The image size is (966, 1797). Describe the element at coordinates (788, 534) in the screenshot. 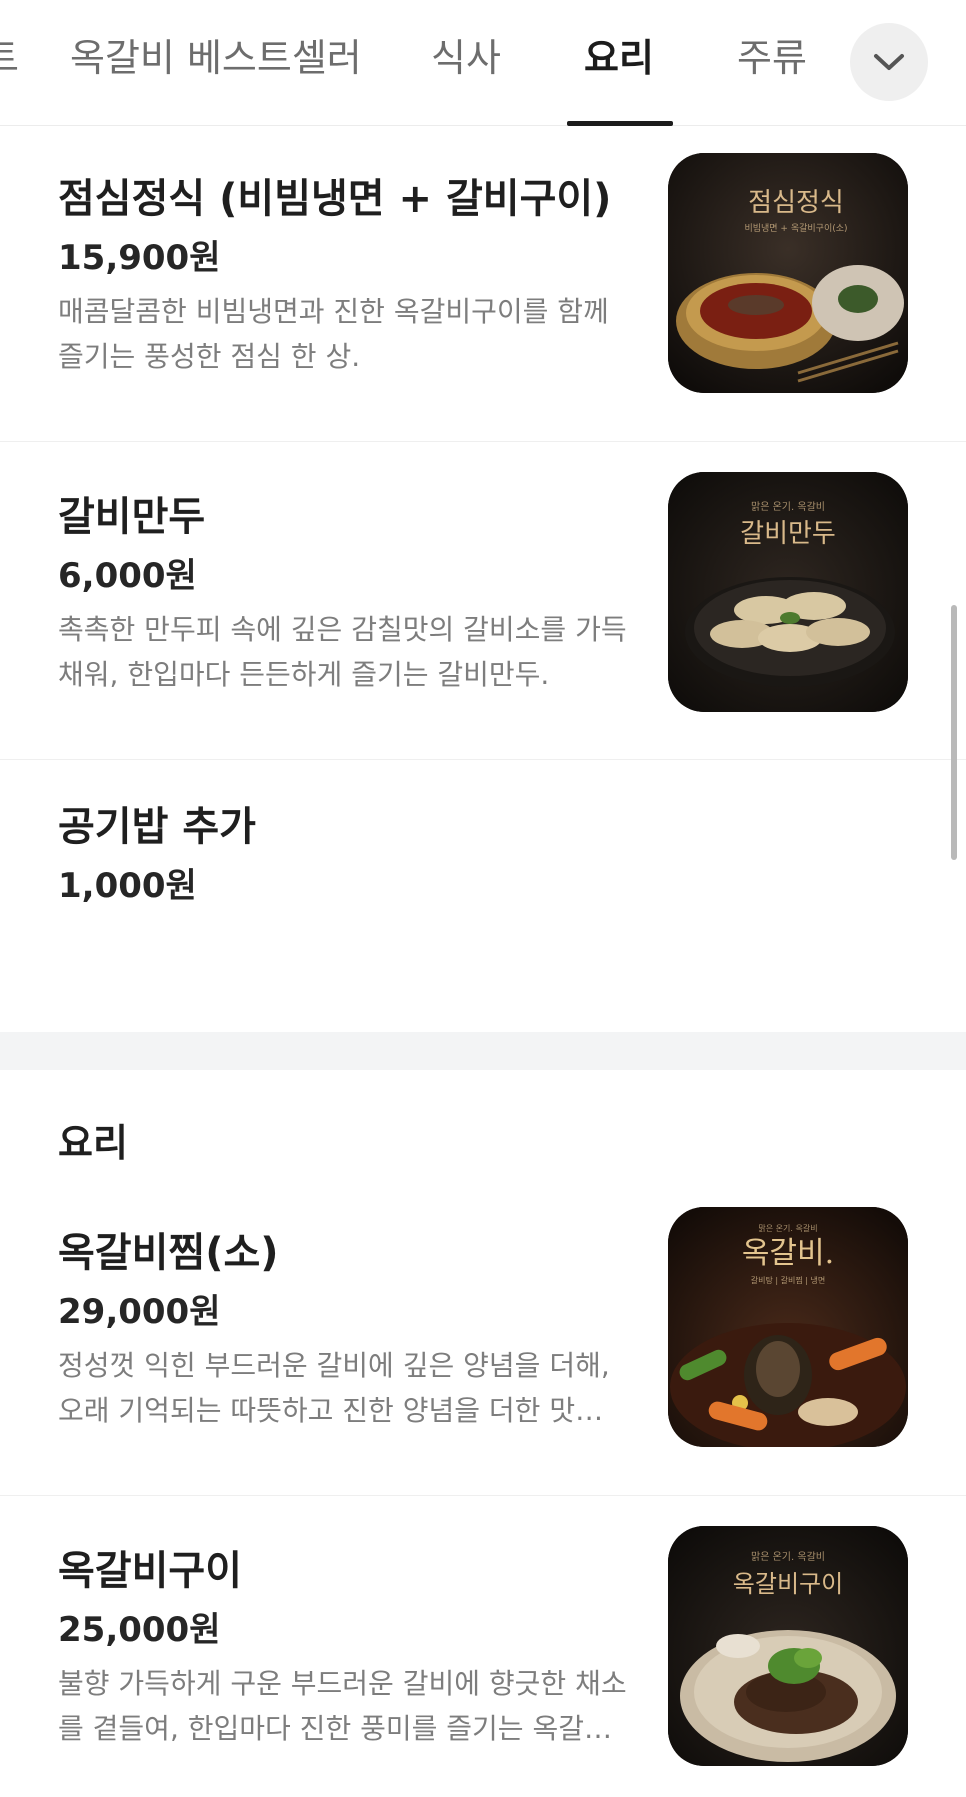

I see `svg-text: 갈비만두` at that location.